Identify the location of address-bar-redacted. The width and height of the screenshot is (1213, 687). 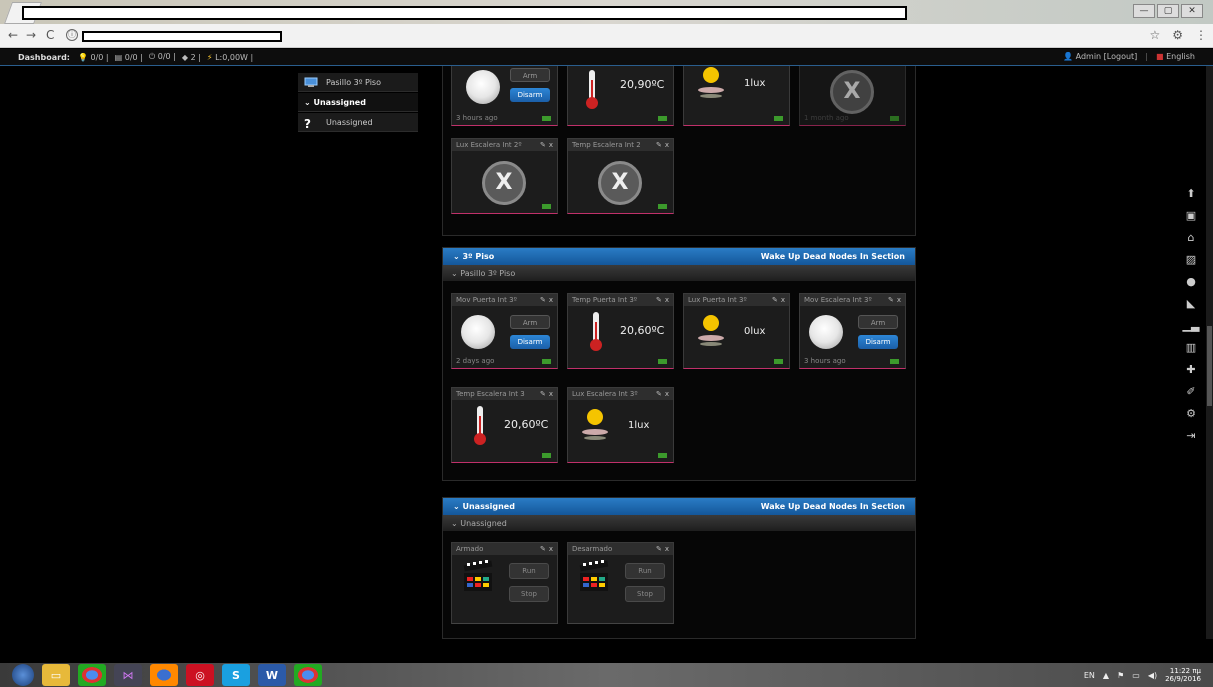
(182, 36).